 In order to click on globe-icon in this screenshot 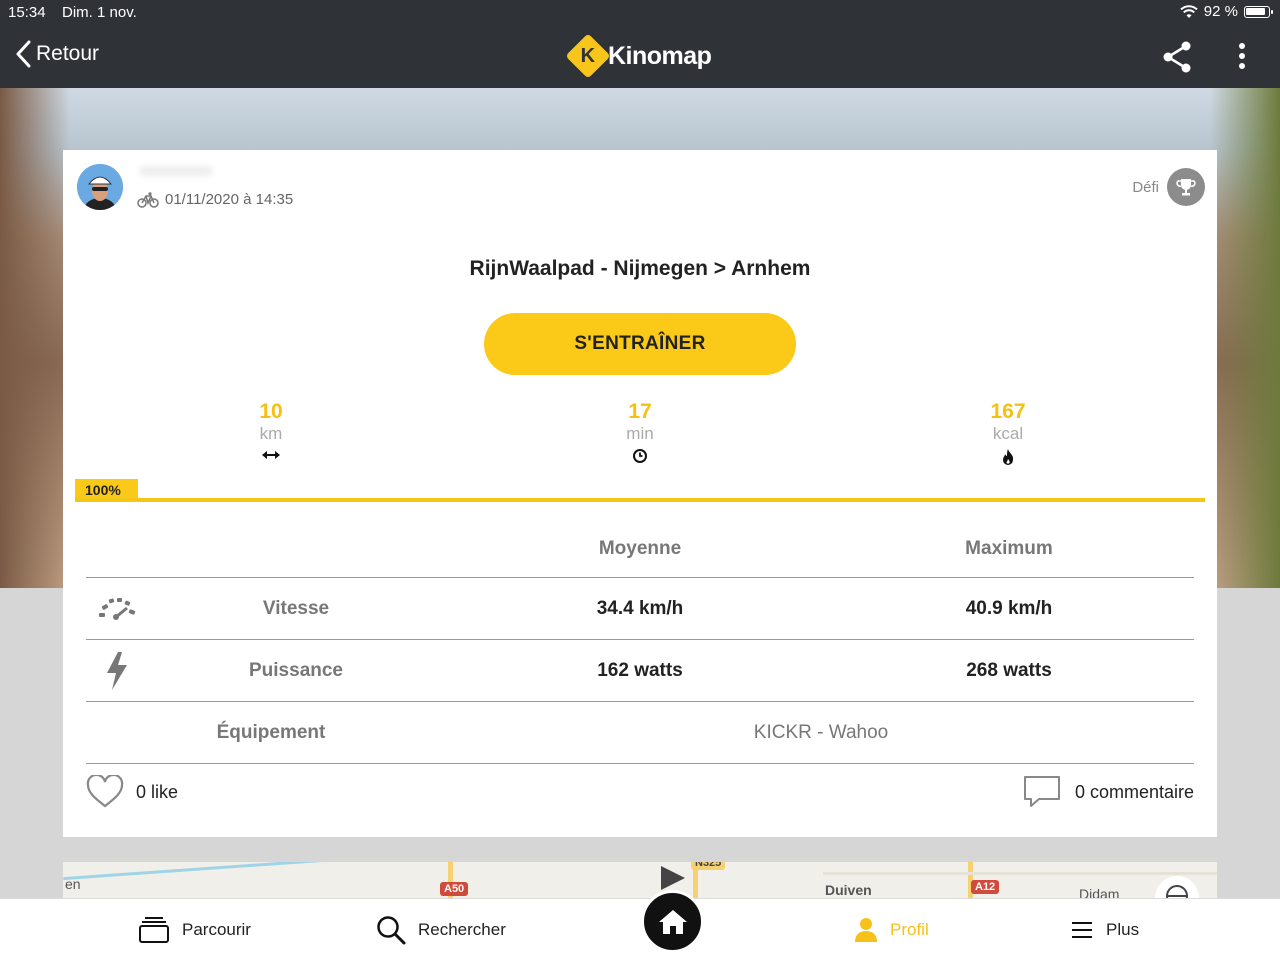, I will do `click(1177, 891)`.